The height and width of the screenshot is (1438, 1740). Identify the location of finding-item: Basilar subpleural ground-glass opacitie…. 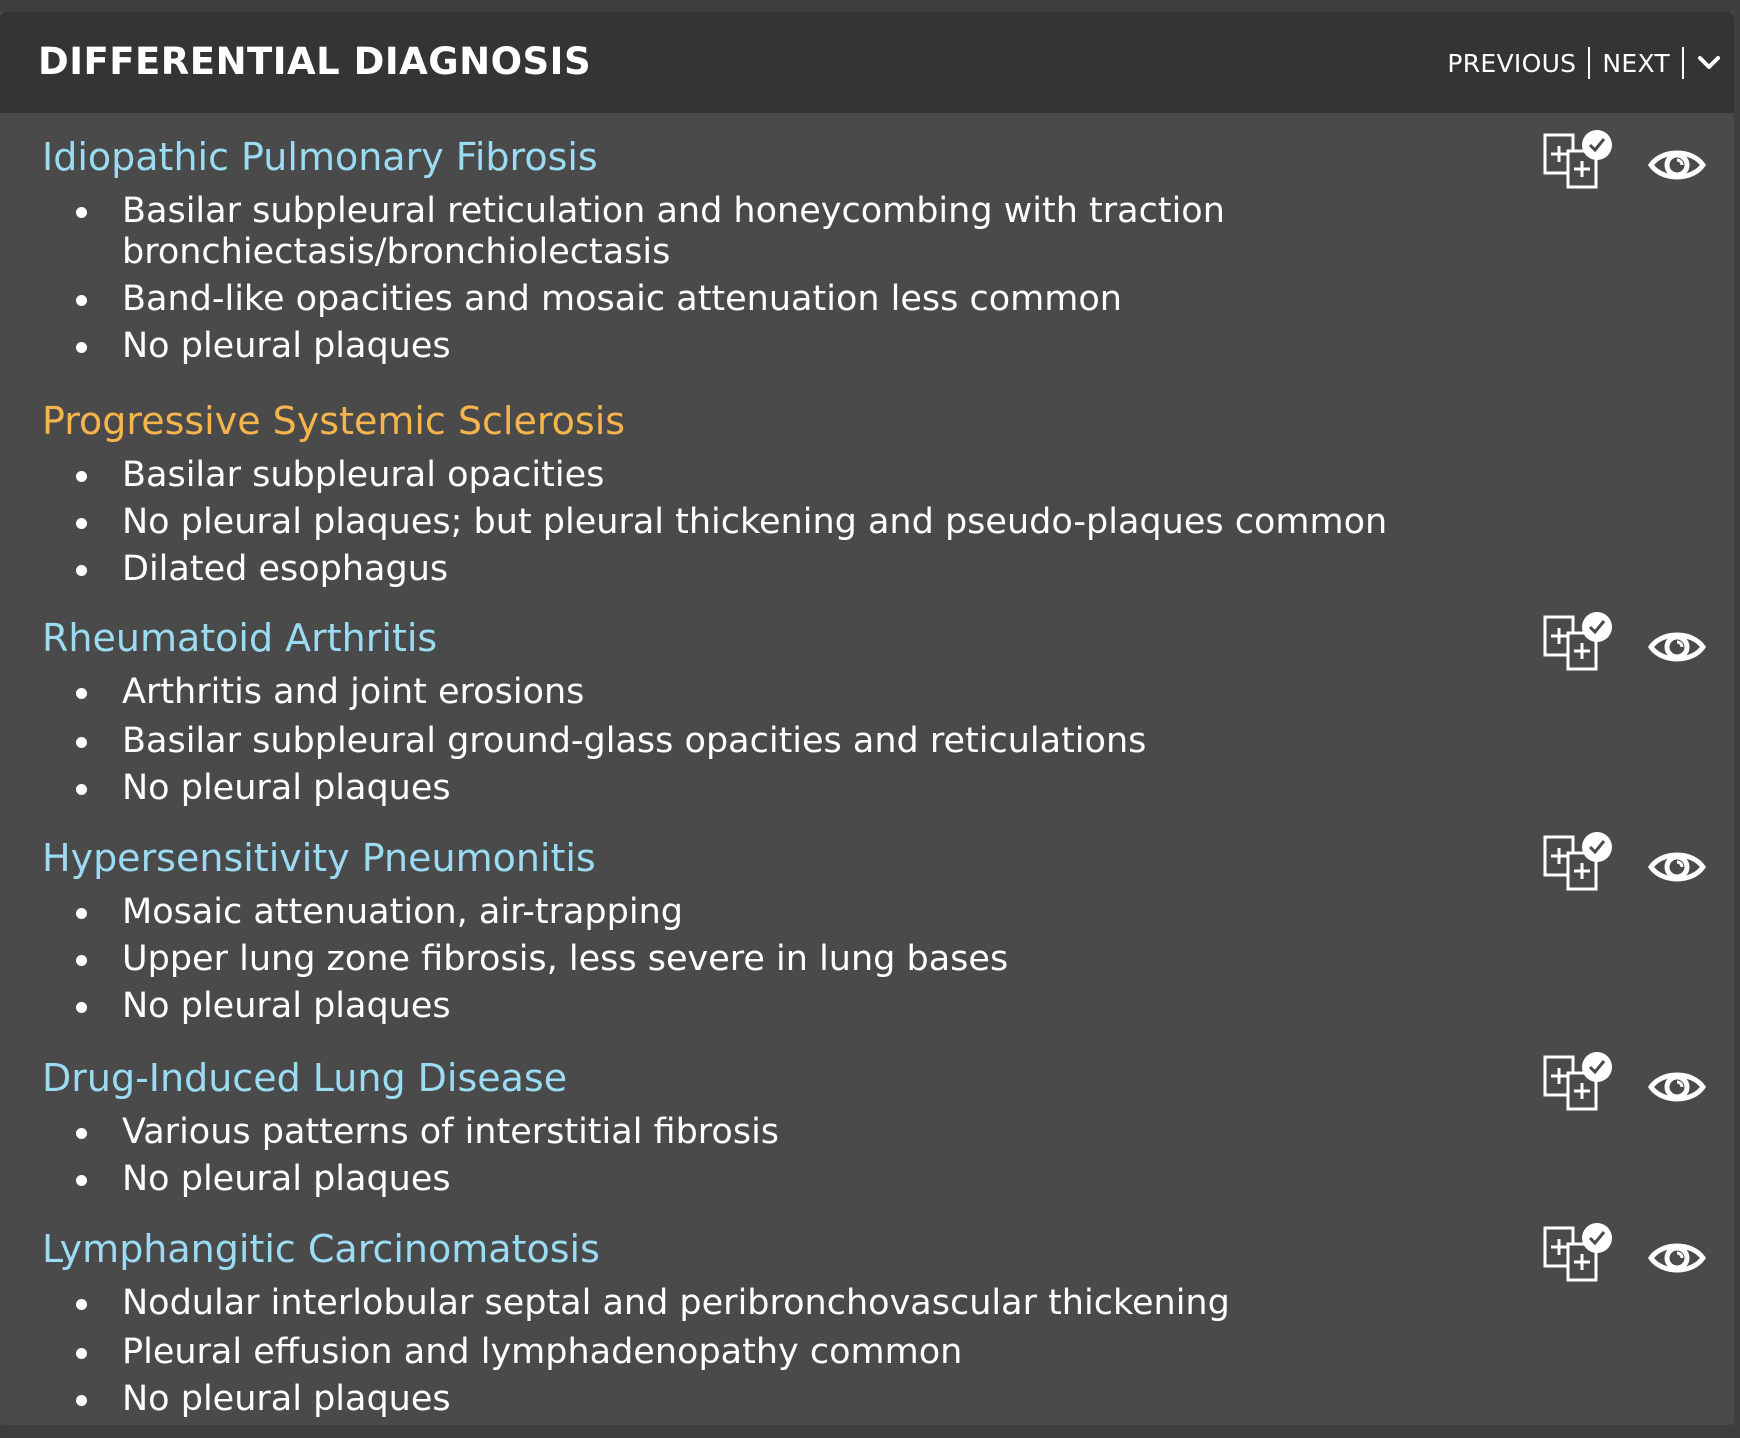
(573, 741).